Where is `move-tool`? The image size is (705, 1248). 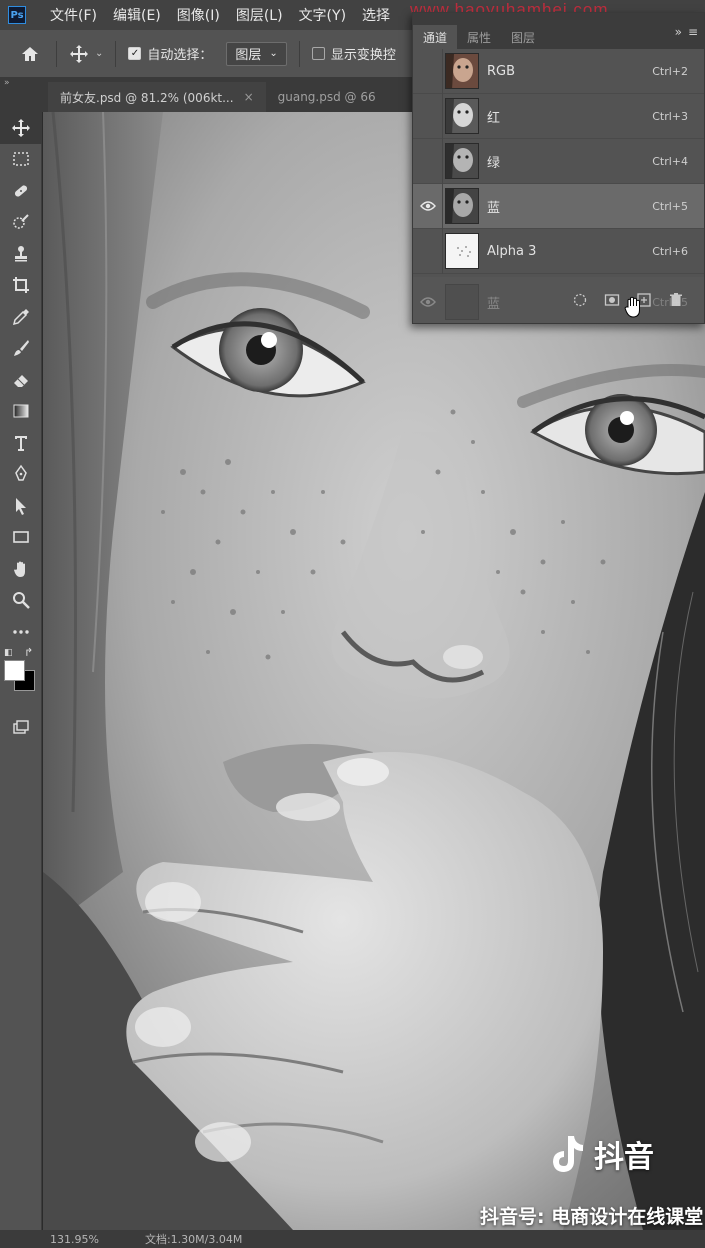
move-tool is located at coordinates (21, 128).